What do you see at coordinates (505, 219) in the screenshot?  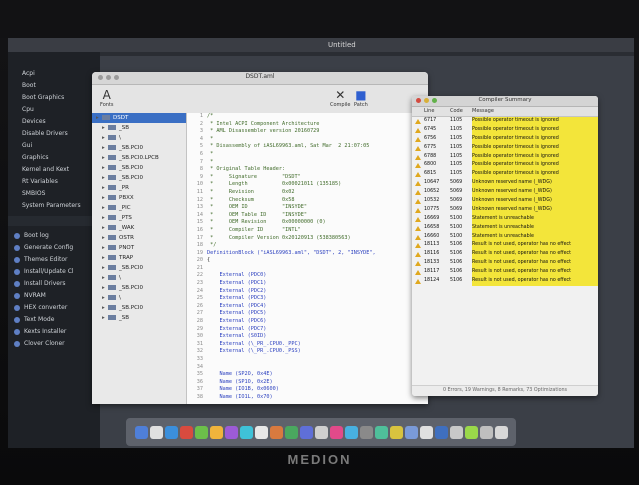 I see `compiler-message-row: 16669 5100 Statement is unreachable` at bounding box center [505, 219].